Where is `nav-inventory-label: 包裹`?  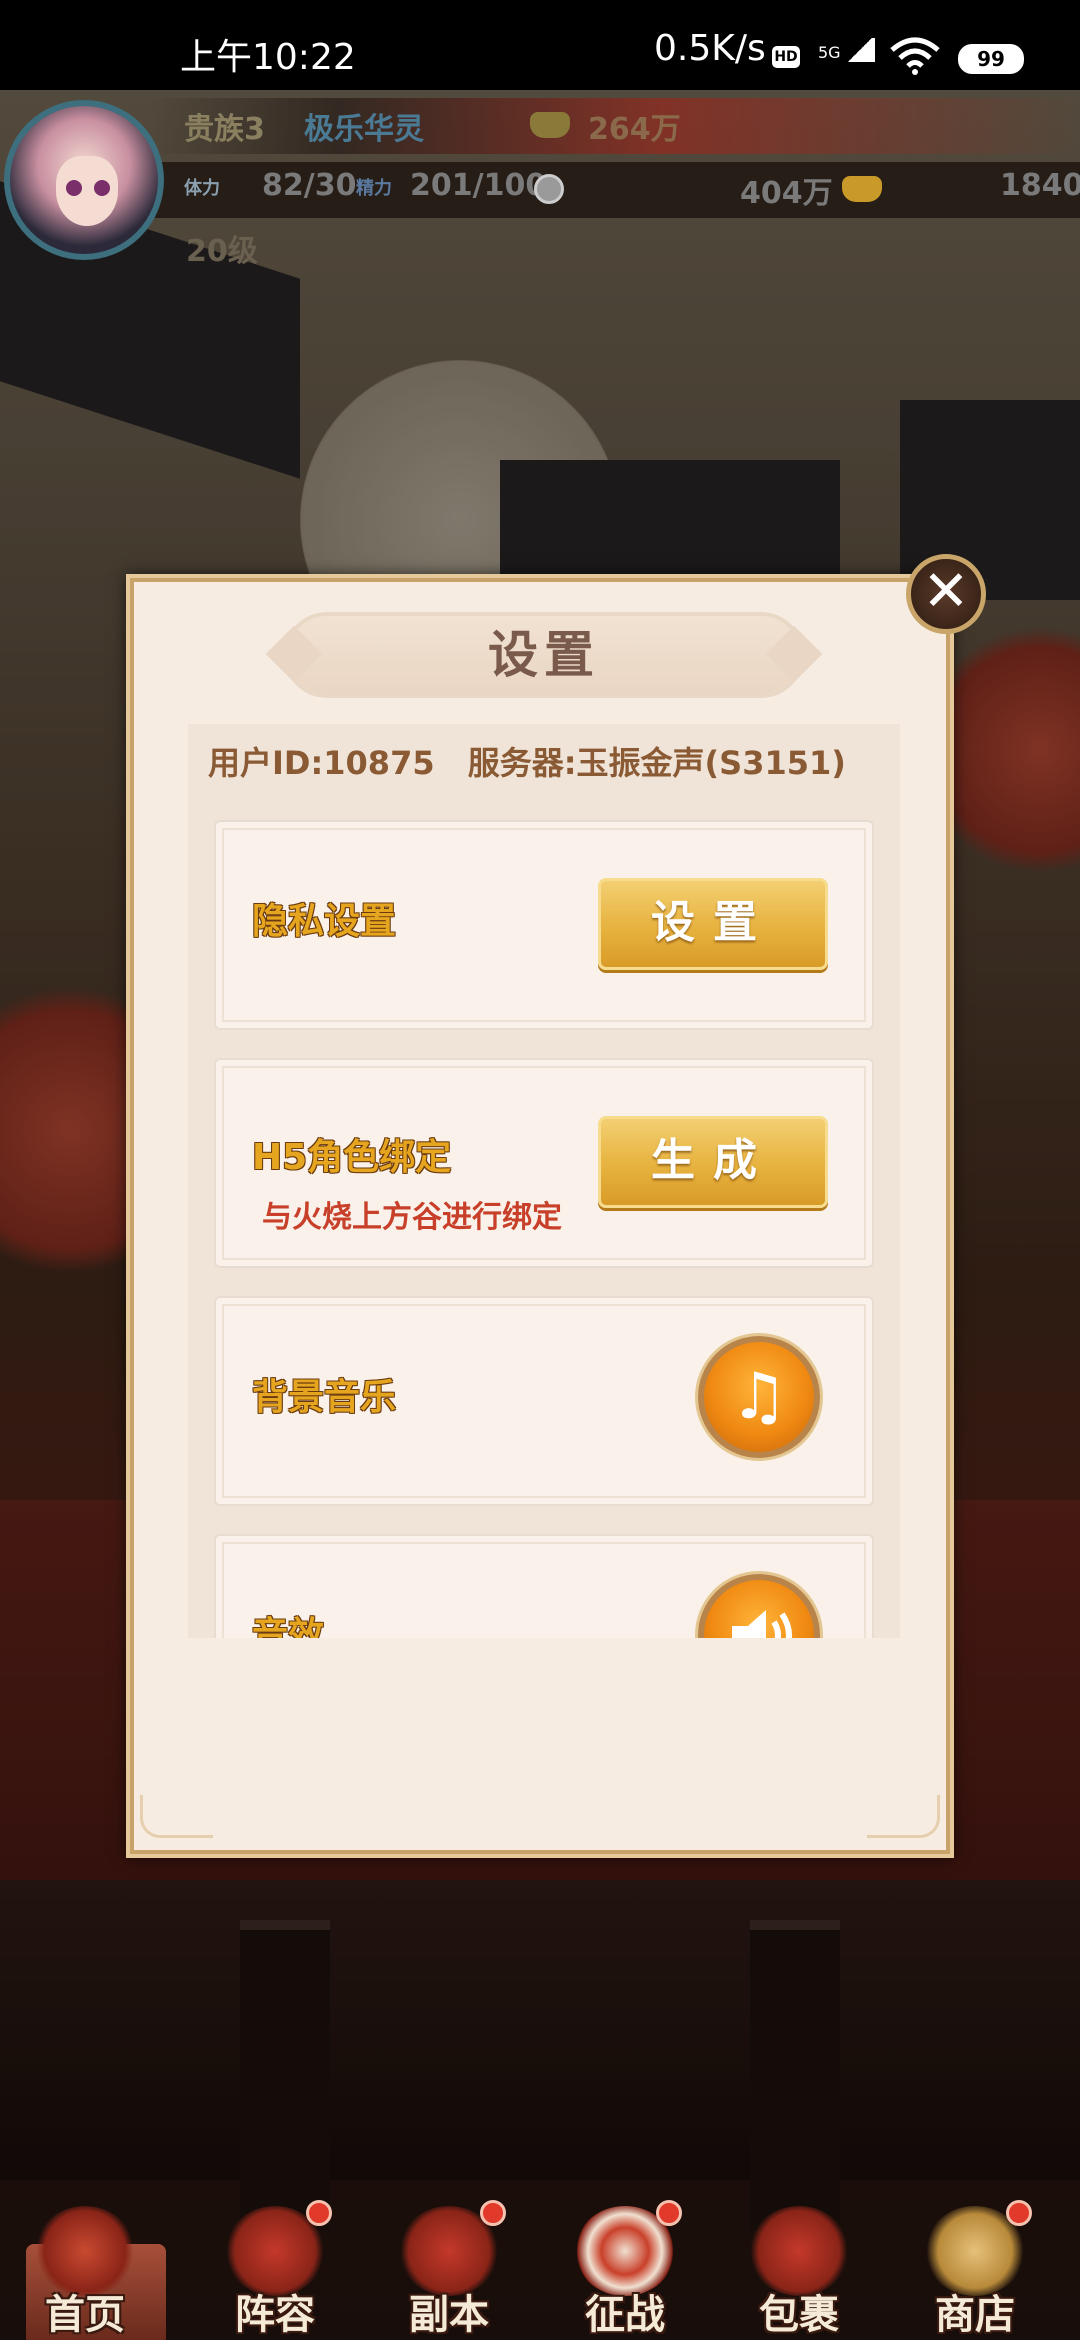 nav-inventory-label: 包裹 is located at coordinates (799, 2315).